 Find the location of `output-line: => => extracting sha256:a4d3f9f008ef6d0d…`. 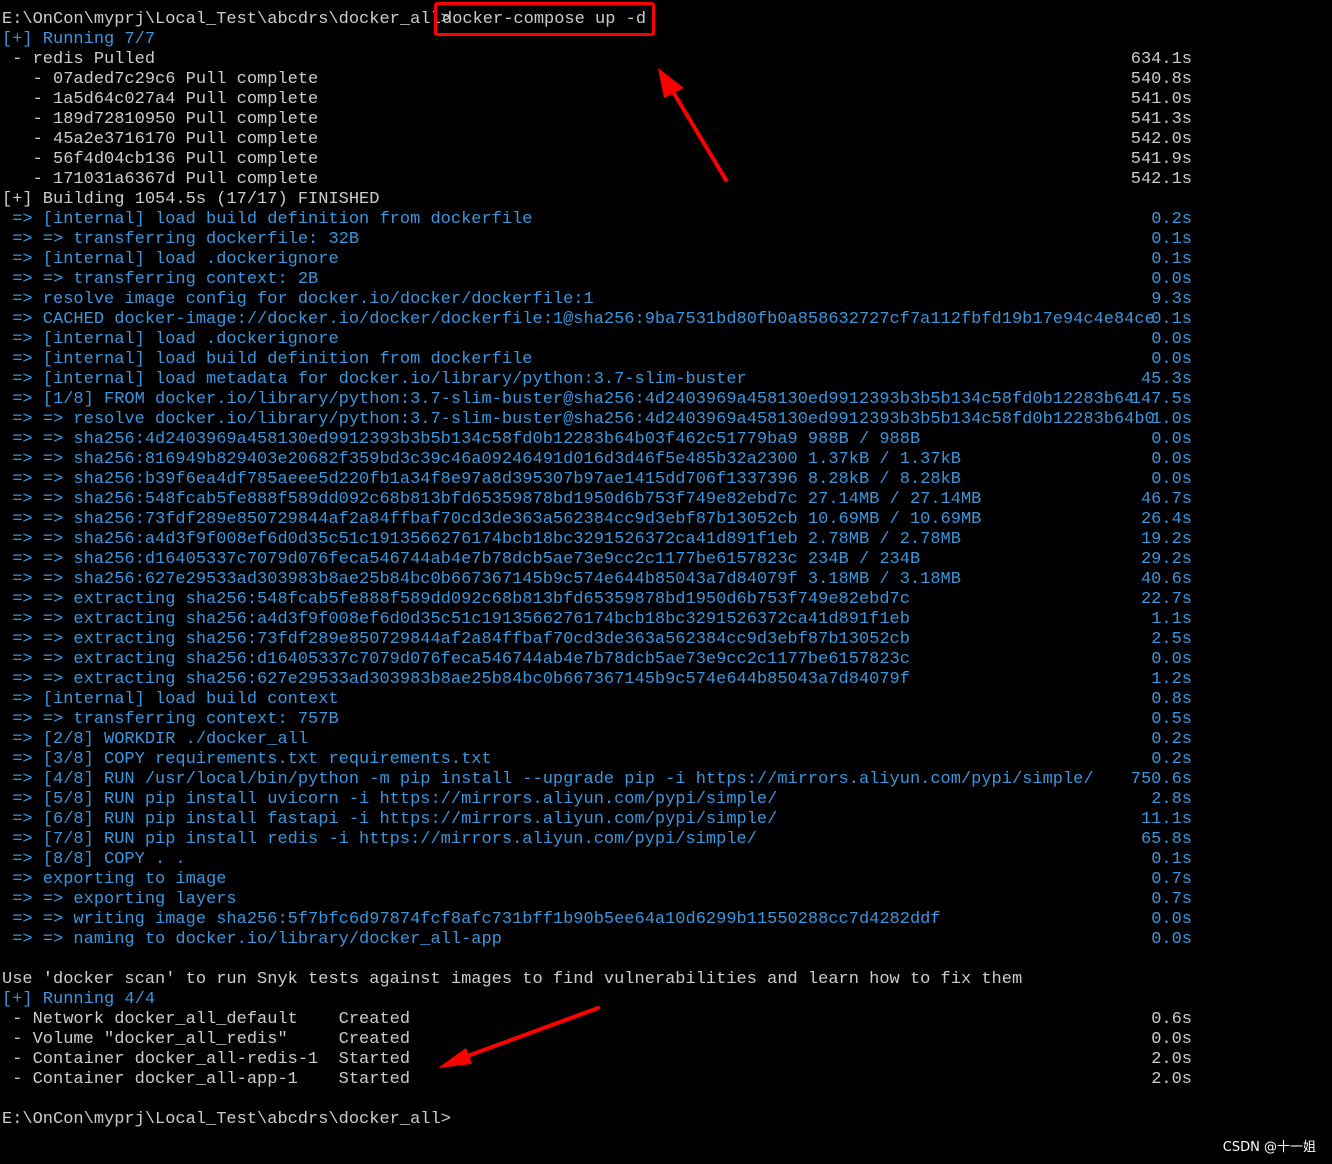

output-line: => => extracting sha256:a4d3f9f008ef6d0d… is located at coordinates (597, 620).